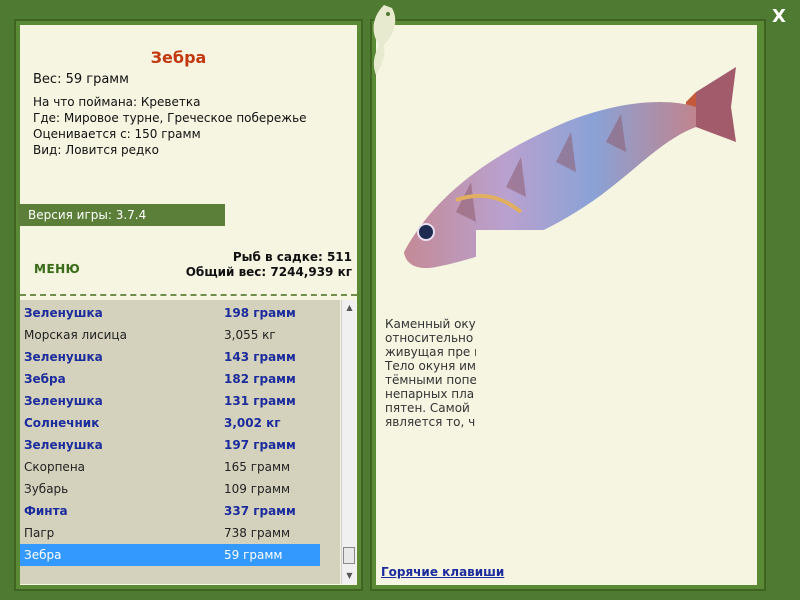 This screenshot has width=800, height=600. What do you see at coordinates (117, 134) in the screenshot?
I see `fish-valued-from: Оценивается с: 150 грамм` at bounding box center [117, 134].